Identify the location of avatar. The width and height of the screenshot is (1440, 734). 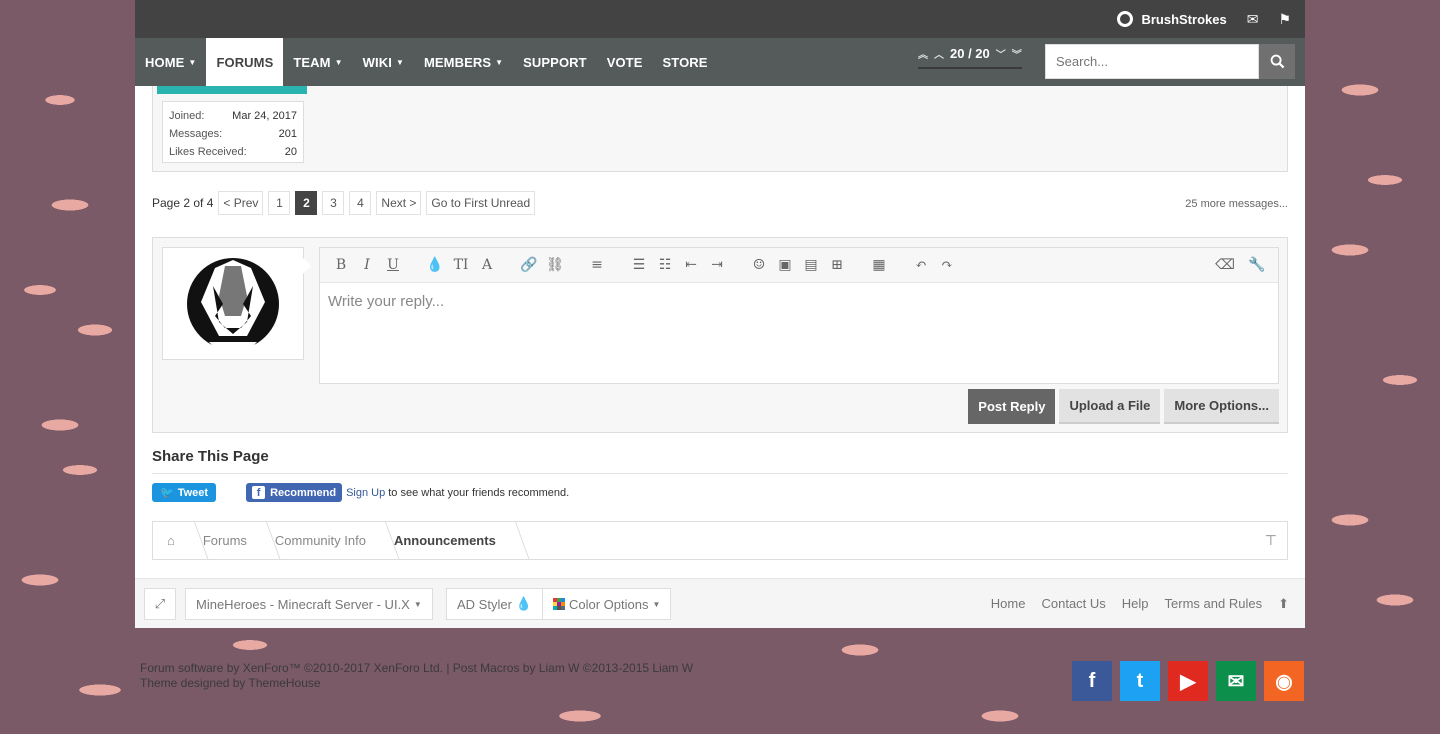
(236, 303).